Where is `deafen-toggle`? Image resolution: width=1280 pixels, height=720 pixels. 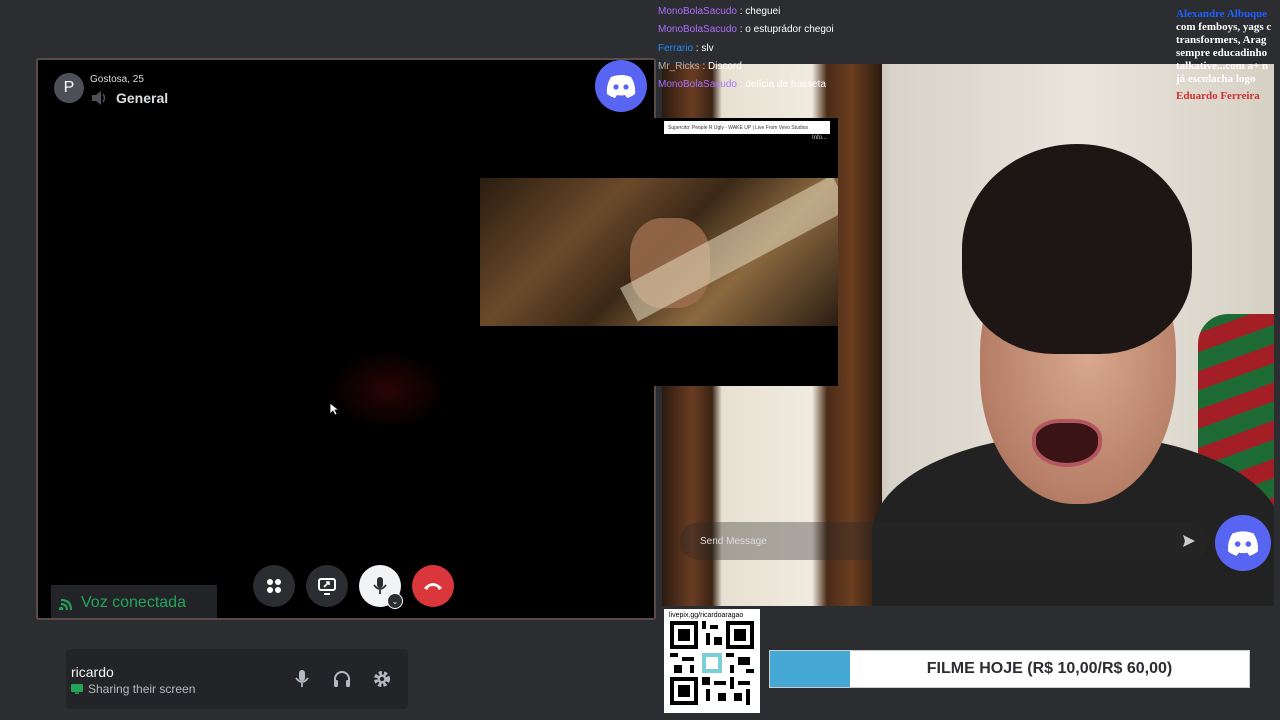
deafen-toggle is located at coordinates (342, 679).